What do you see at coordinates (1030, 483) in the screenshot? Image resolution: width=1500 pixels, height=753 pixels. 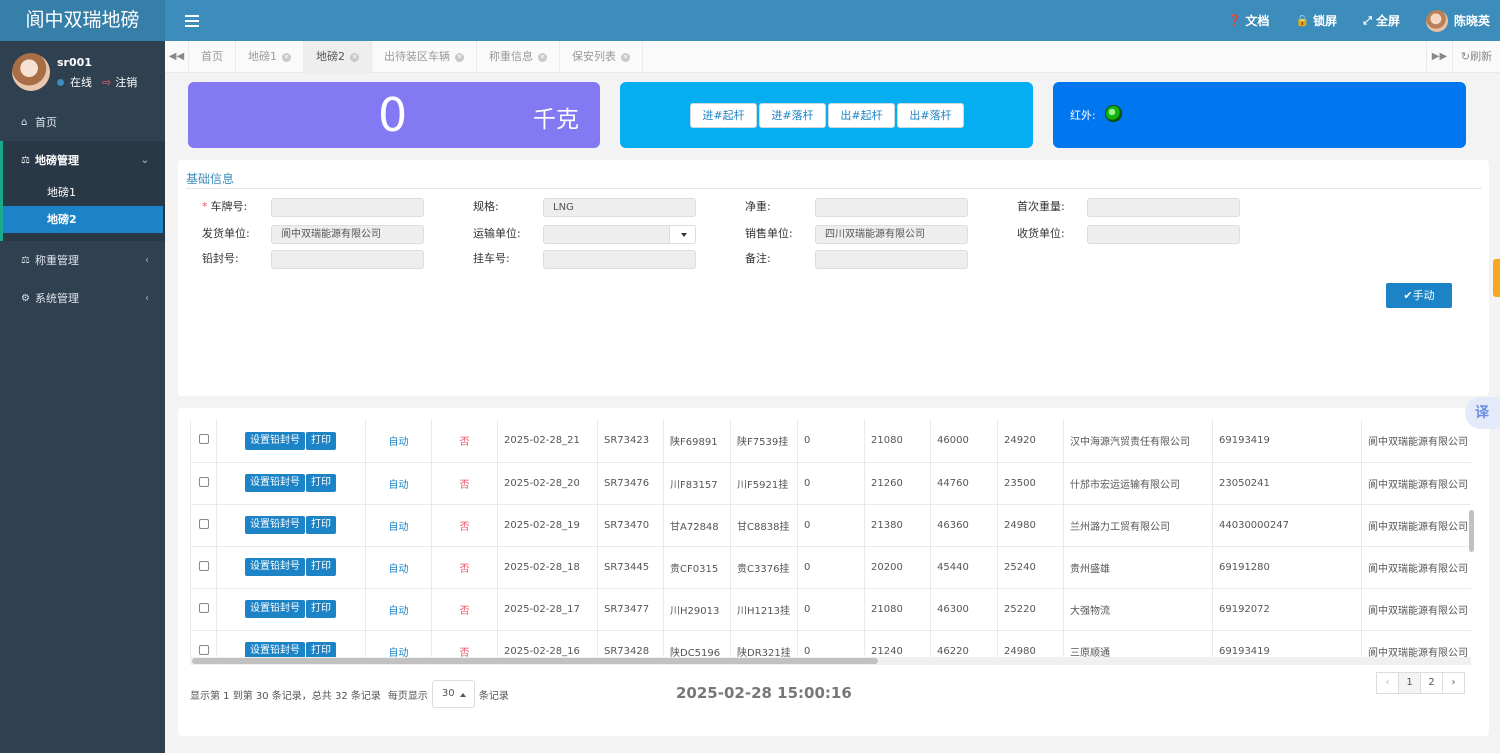 I see `table-cell: 23500` at bounding box center [1030, 483].